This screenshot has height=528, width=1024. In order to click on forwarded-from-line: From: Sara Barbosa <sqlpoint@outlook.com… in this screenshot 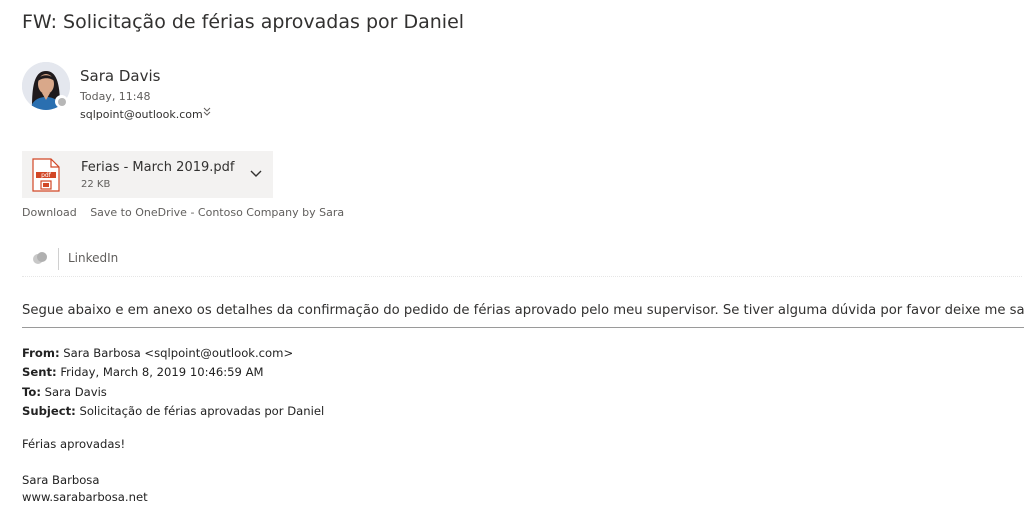, I will do `click(158, 353)`.